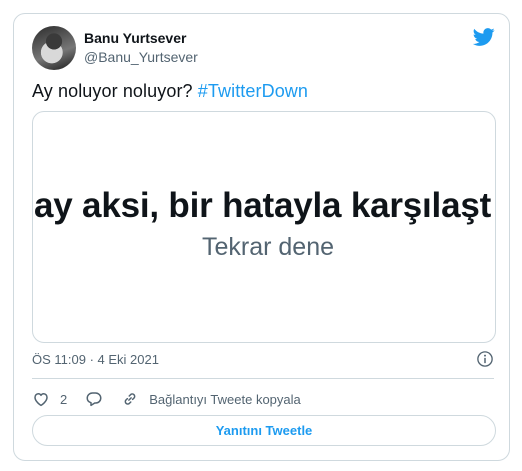 This screenshot has height=471, width=522. What do you see at coordinates (485, 359) in the screenshot?
I see `info-icon` at bounding box center [485, 359].